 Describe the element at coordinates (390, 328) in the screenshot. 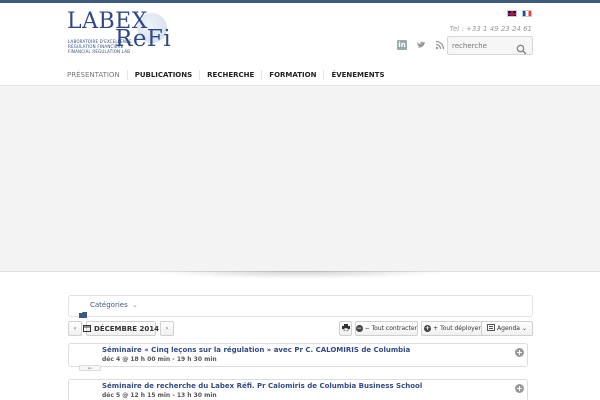

I see `collapse-all-label: − Tout contracter` at that location.